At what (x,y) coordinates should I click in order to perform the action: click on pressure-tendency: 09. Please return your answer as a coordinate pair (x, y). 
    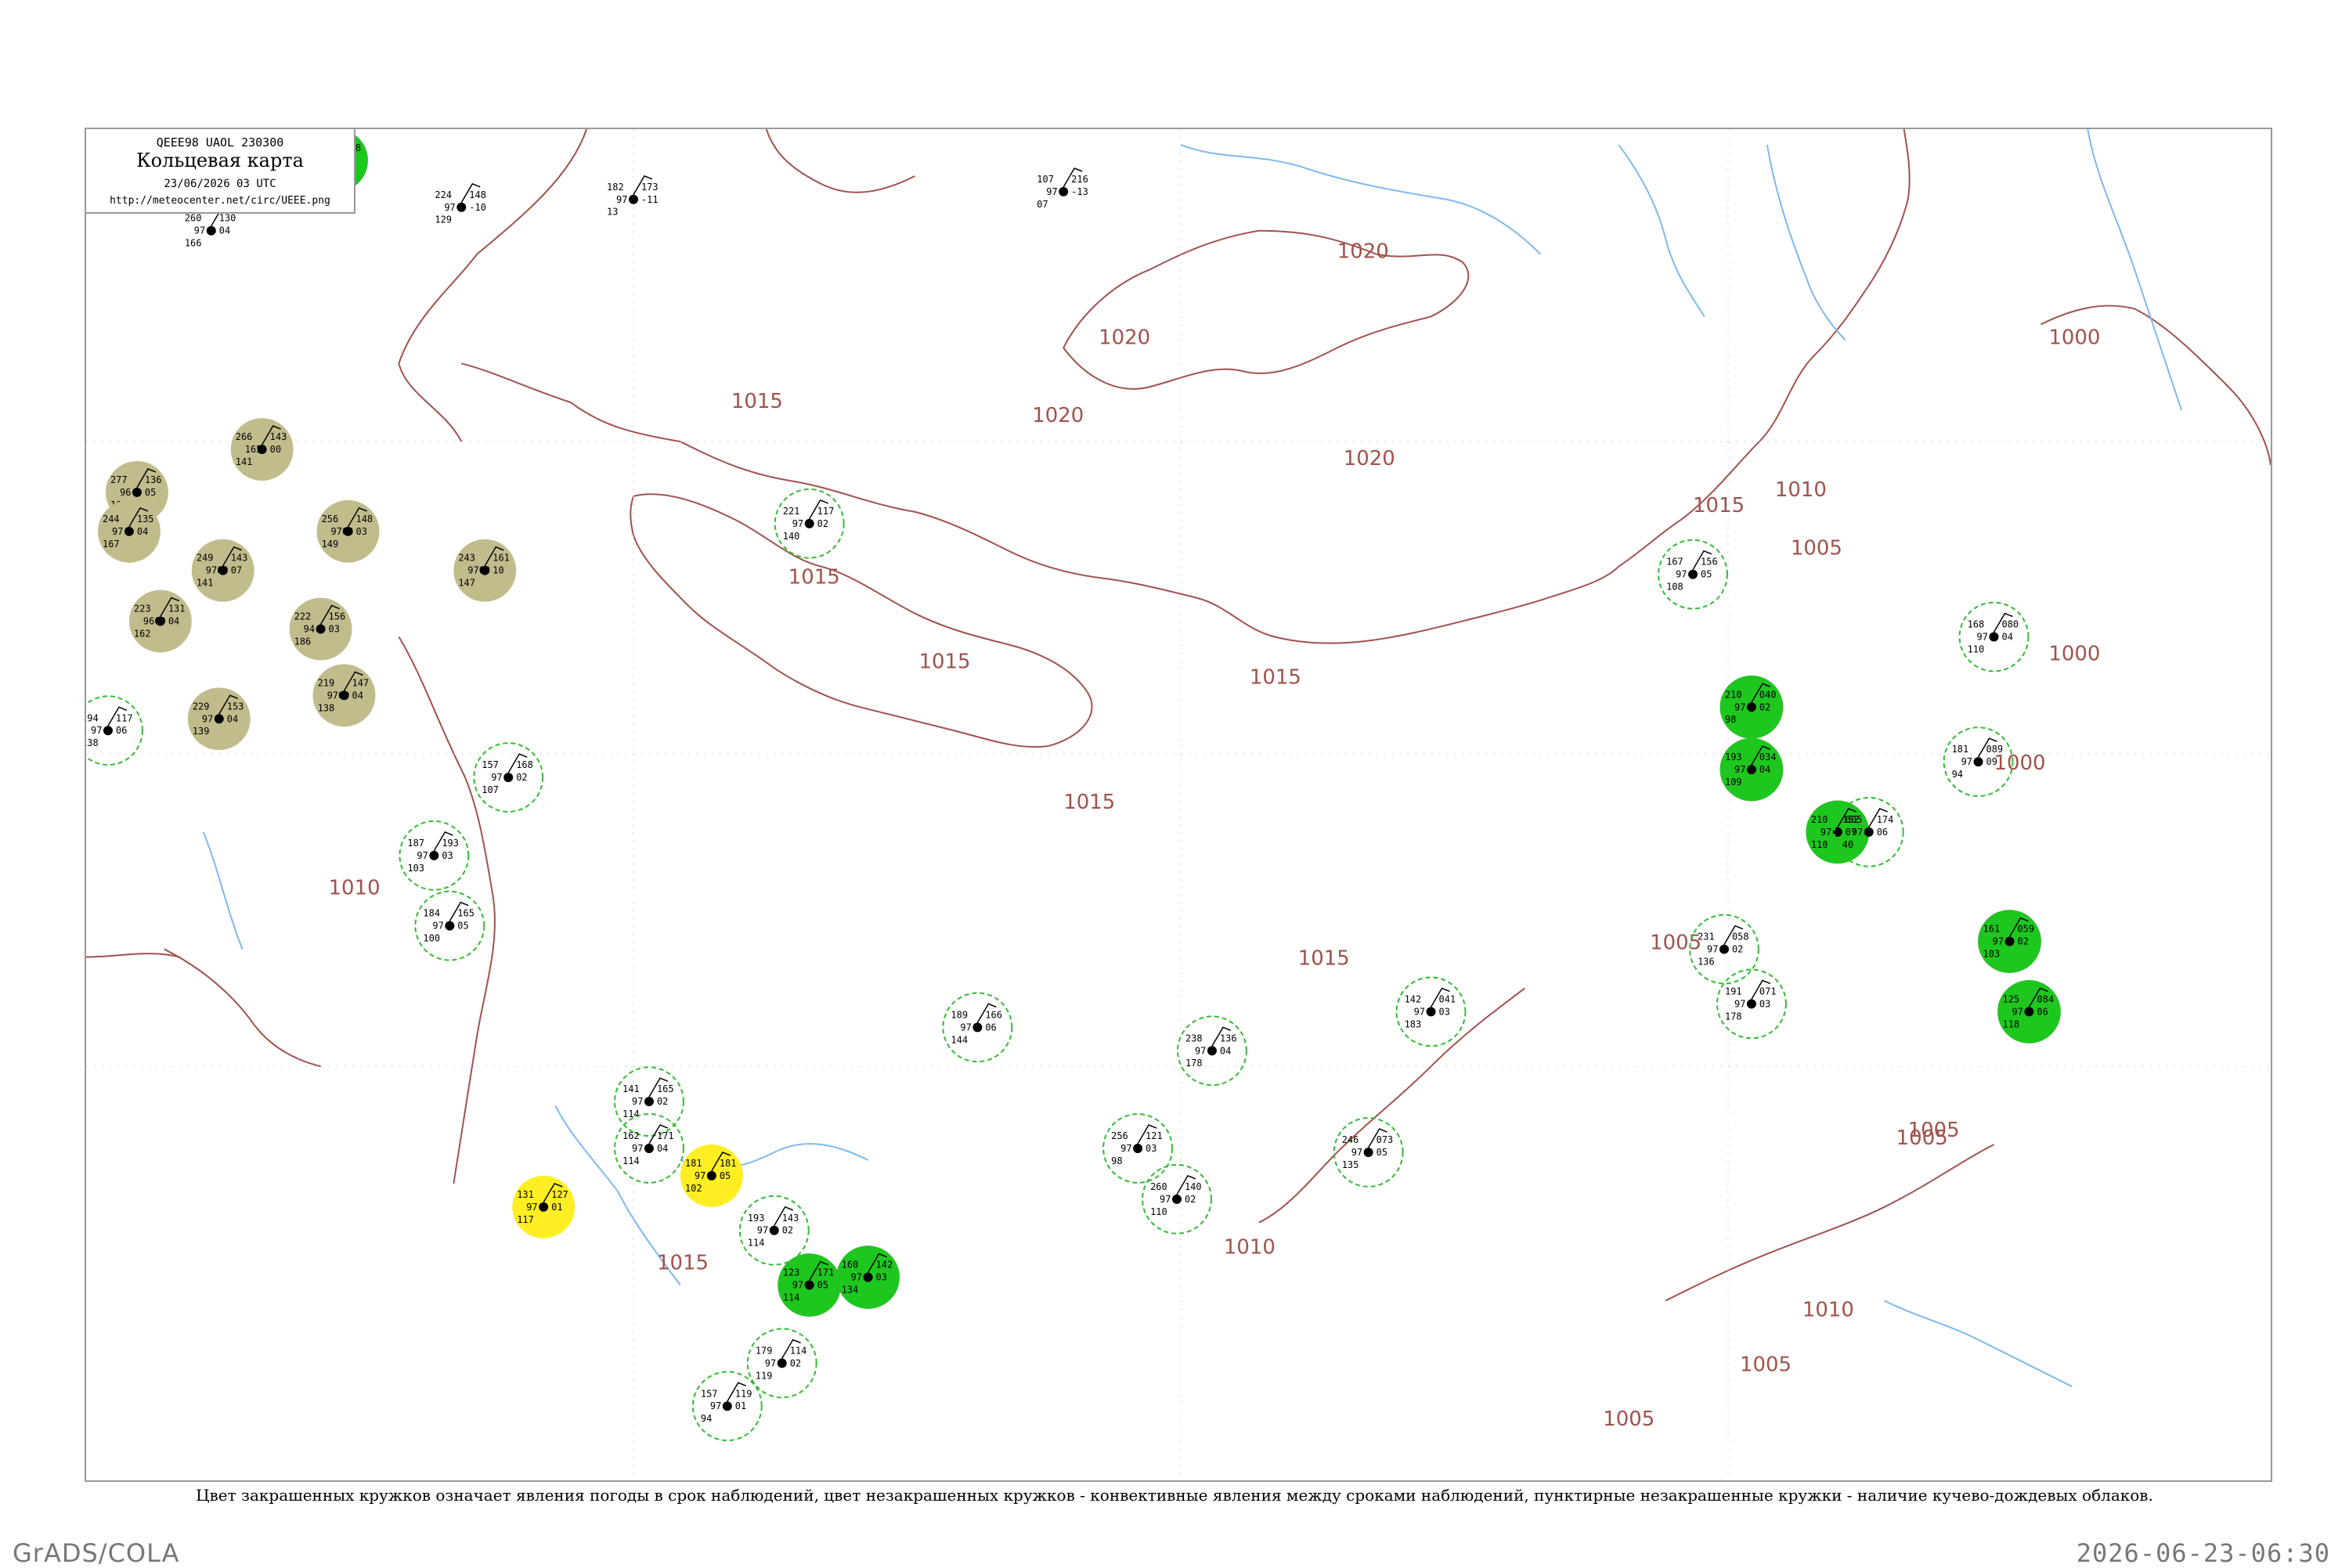
    Looking at the image, I should click on (1991, 761).